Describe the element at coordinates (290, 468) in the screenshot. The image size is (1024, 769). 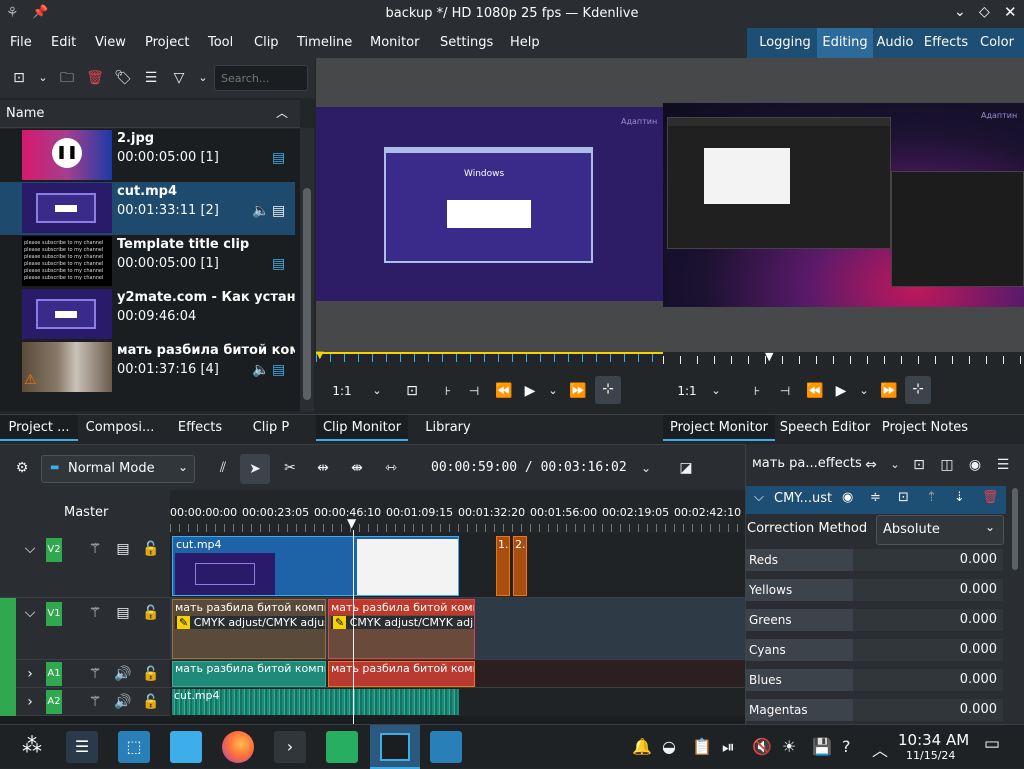
I see `razor-tool-icon: ✂` at that location.